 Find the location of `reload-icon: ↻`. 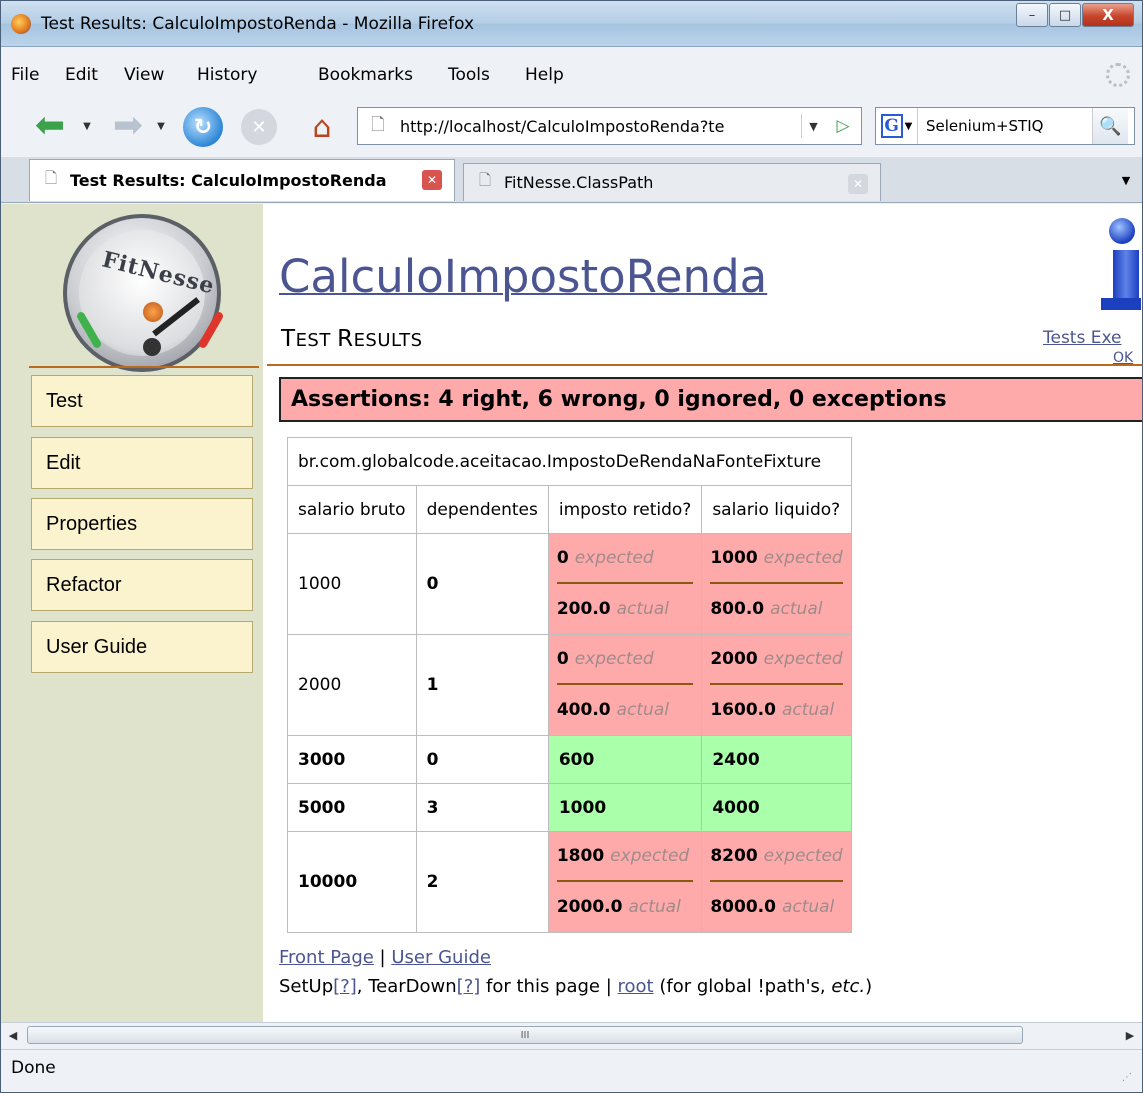

reload-icon: ↻ is located at coordinates (203, 127).